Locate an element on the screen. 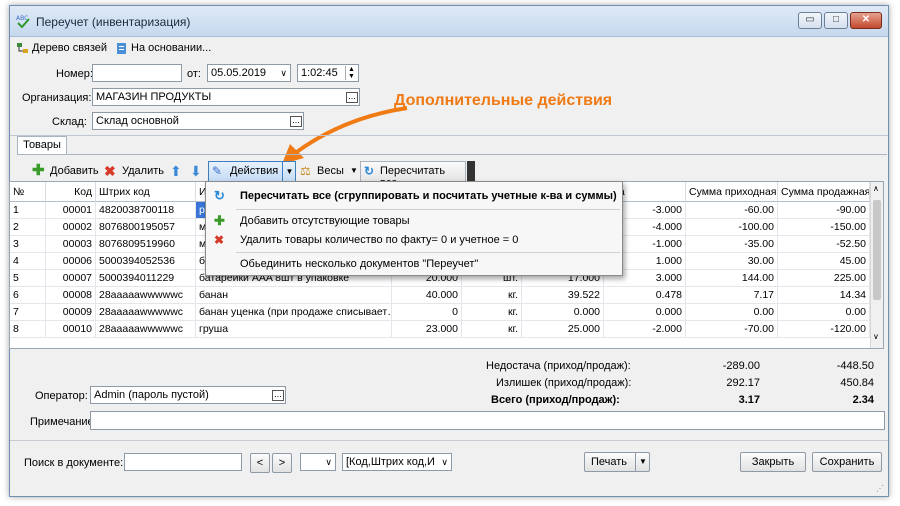 This screenshot has width=900, height=506. search-mode-select: ∨ is located at coordinates (318, 462).